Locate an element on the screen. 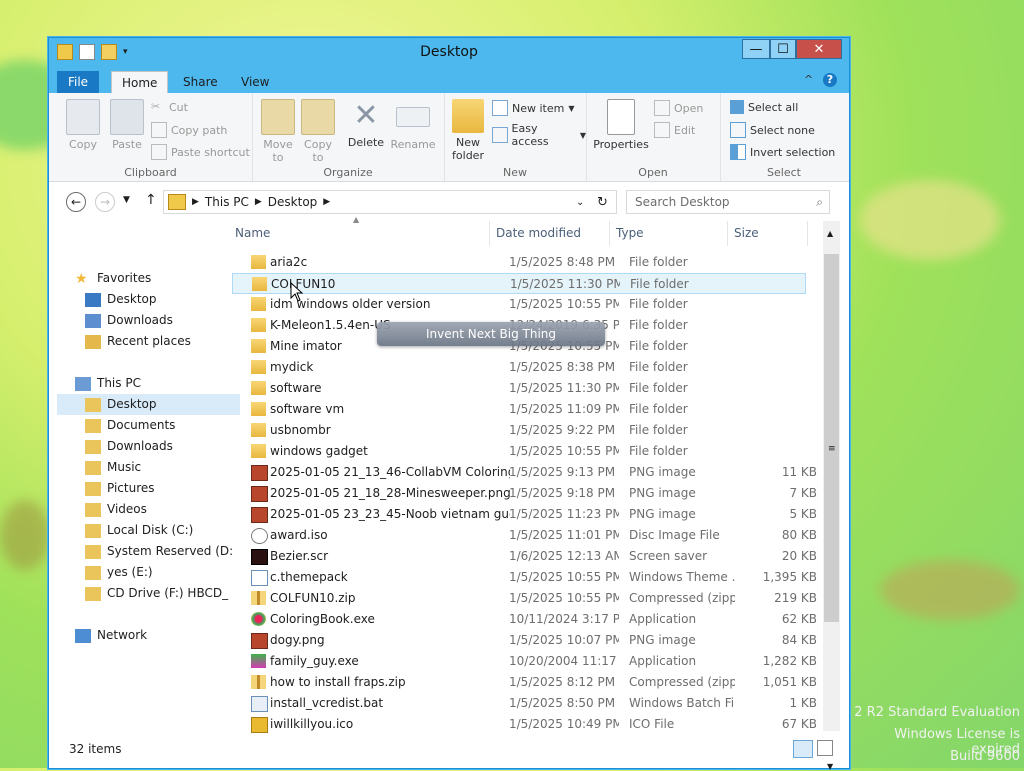  new-item-button: New item ▼ is located at coordinates (533, 108).